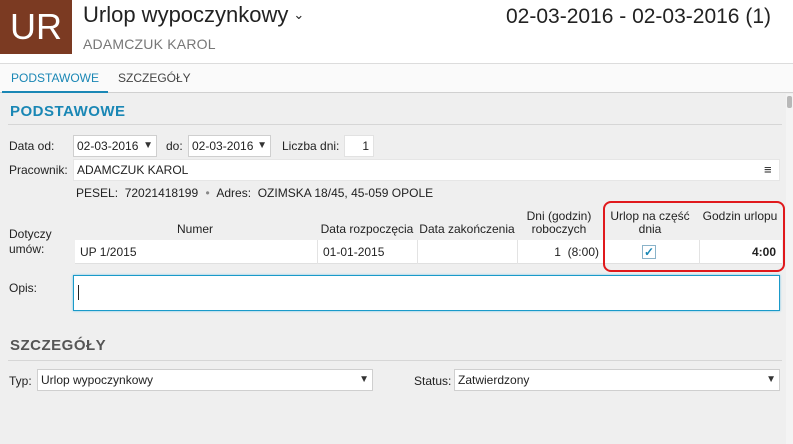 The width and height of the screenshot is (793, 444). I want to click on section-title-szczegoly: SZCZEGÓŁY, so click(58, 345).